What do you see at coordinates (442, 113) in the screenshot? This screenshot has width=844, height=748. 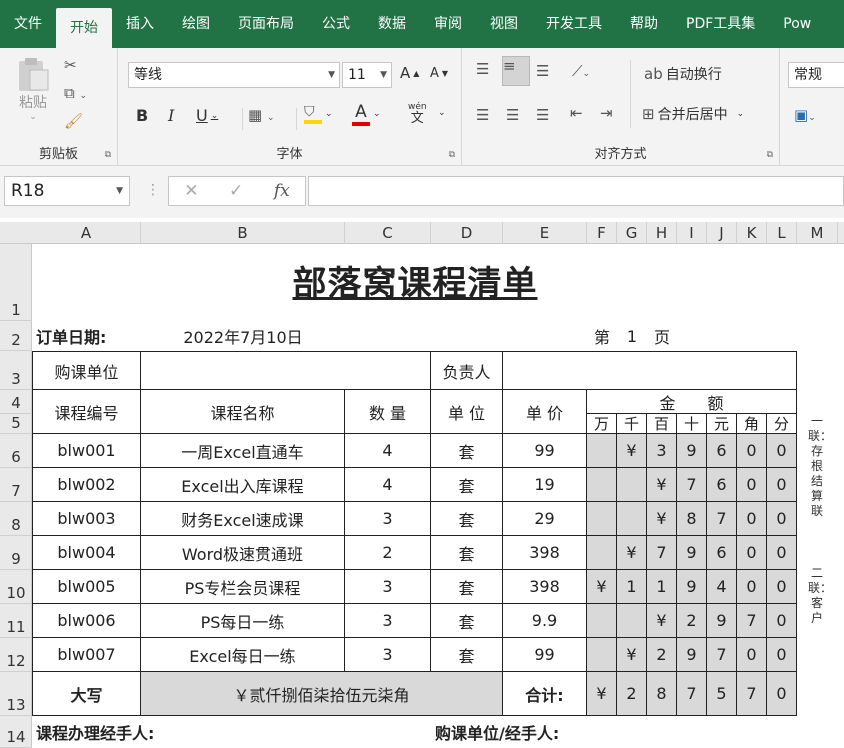 I see `chevron-down-icon: ⌄` at bounding box center [442, 113].